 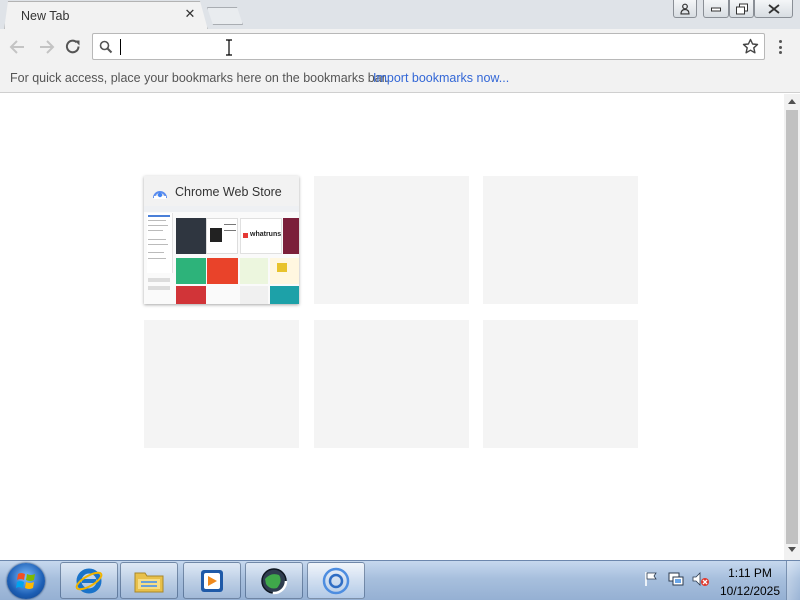 I want to click on taskbar-internet-explorer, so click(x=89, y=580).